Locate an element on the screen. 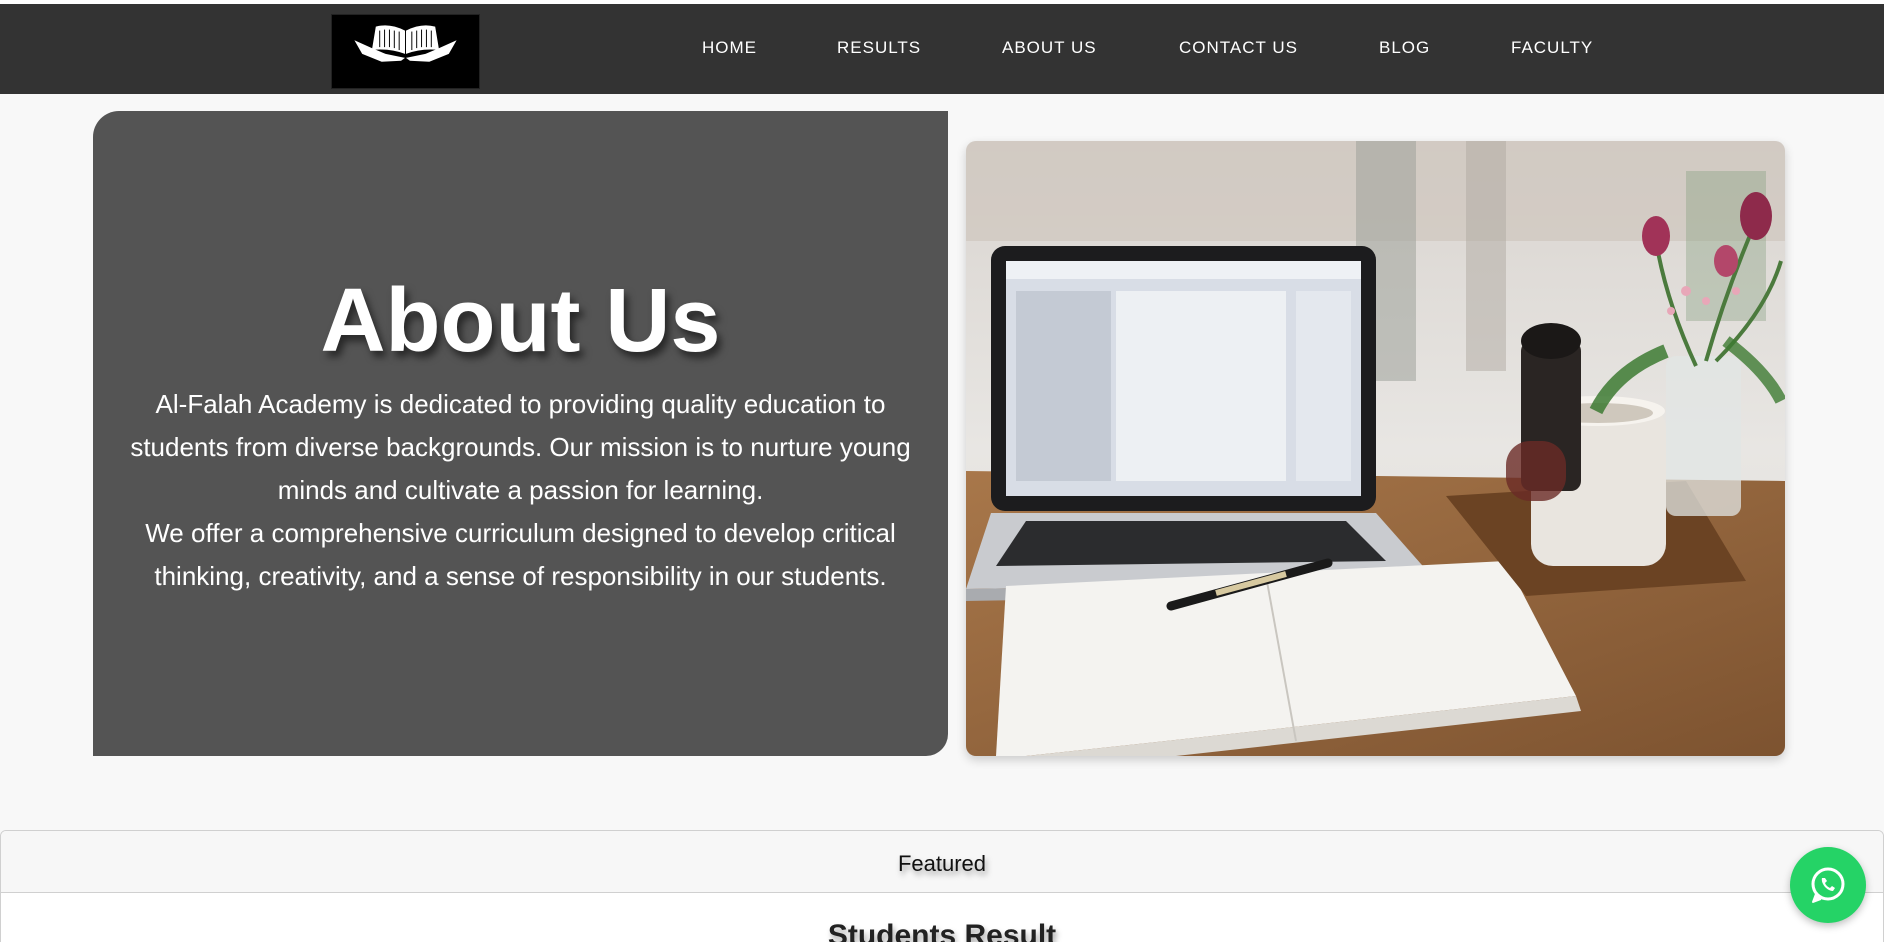 The height and width of the screenshot is (942, 1884). page-title: About Us is located at coordinates (520, 321).